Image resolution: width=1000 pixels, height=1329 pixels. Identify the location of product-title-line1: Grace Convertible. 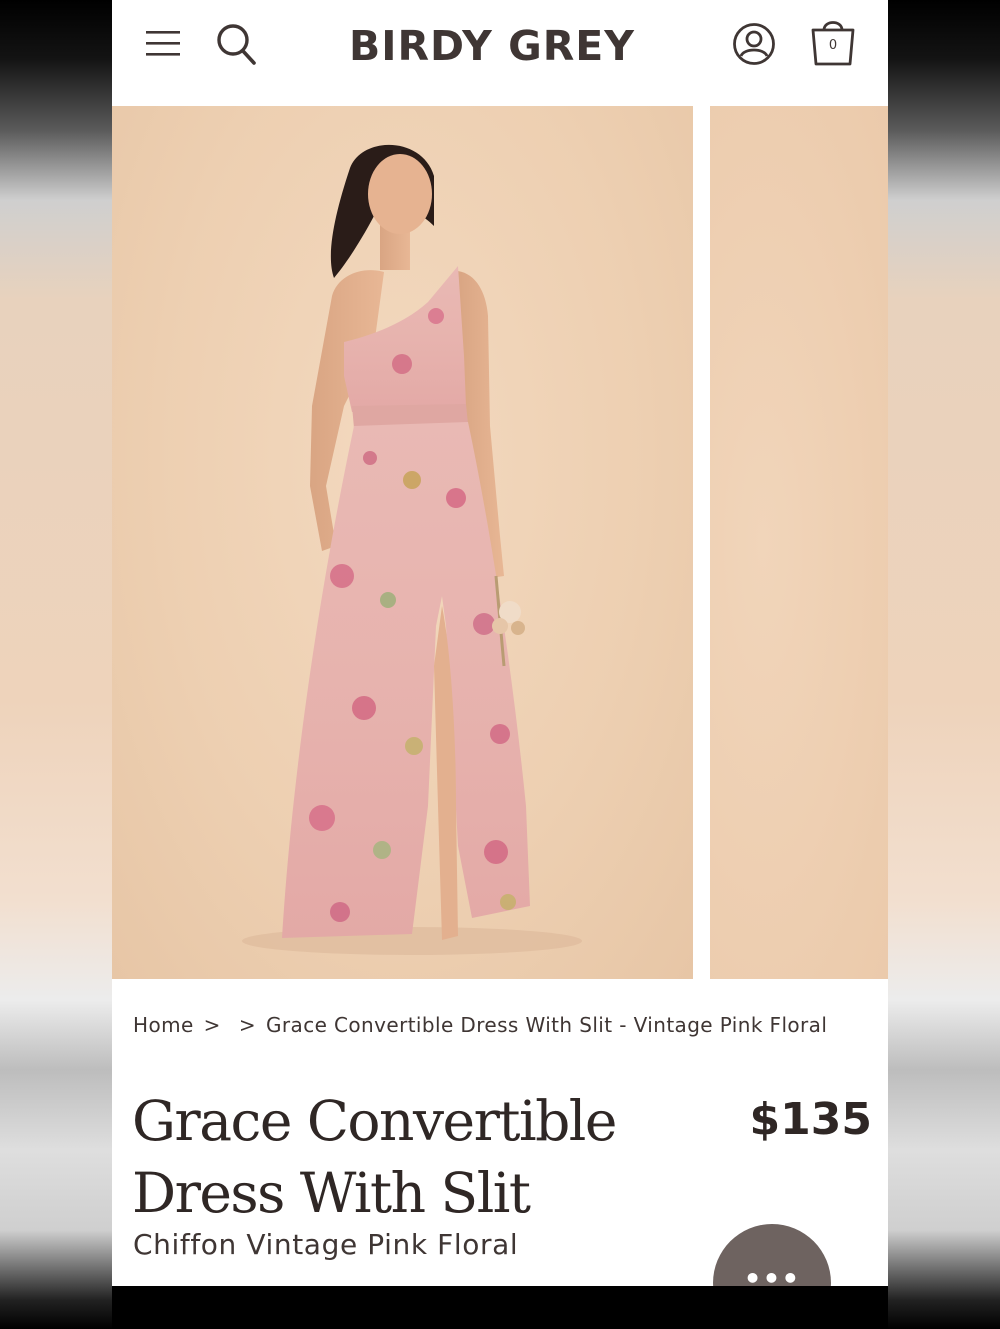
(374, 1121).